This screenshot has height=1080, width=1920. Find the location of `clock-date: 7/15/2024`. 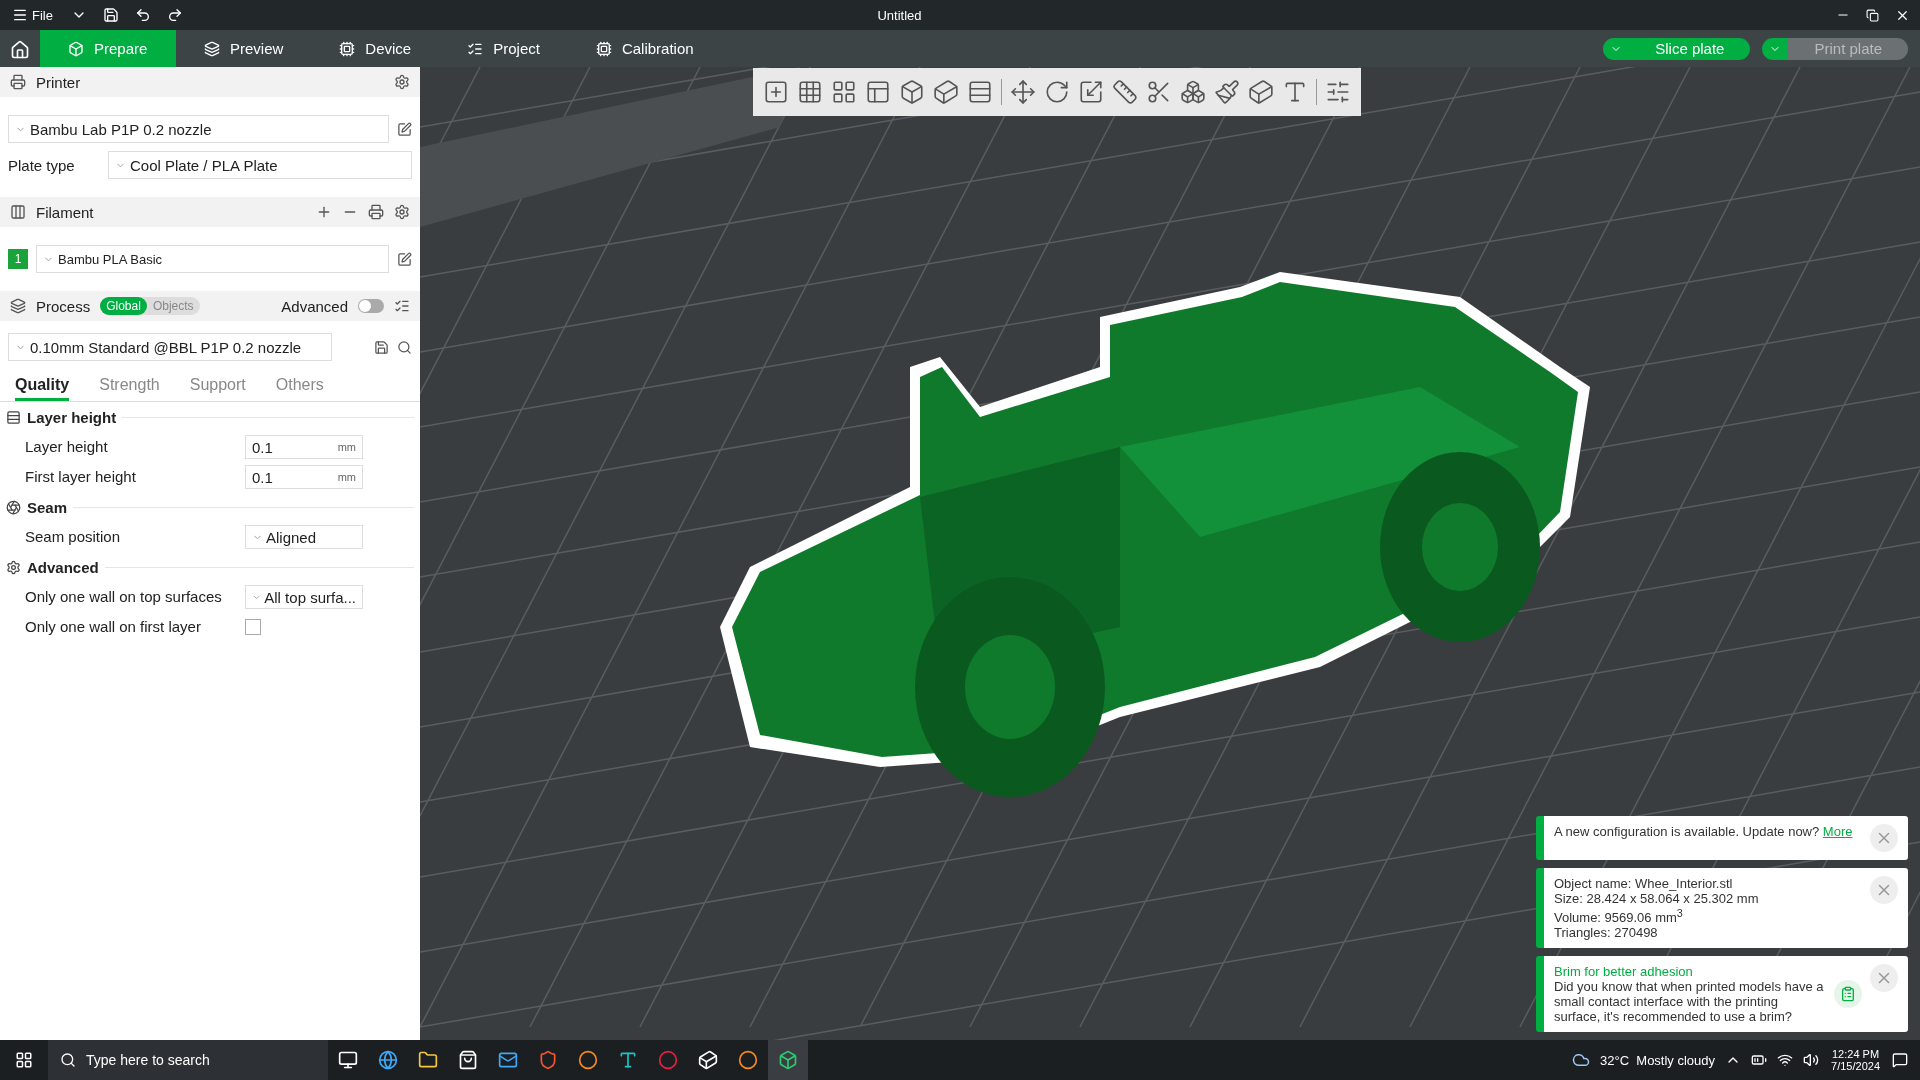

clock-date: 7/15/2024 is located at coordinates (1855, 1066).